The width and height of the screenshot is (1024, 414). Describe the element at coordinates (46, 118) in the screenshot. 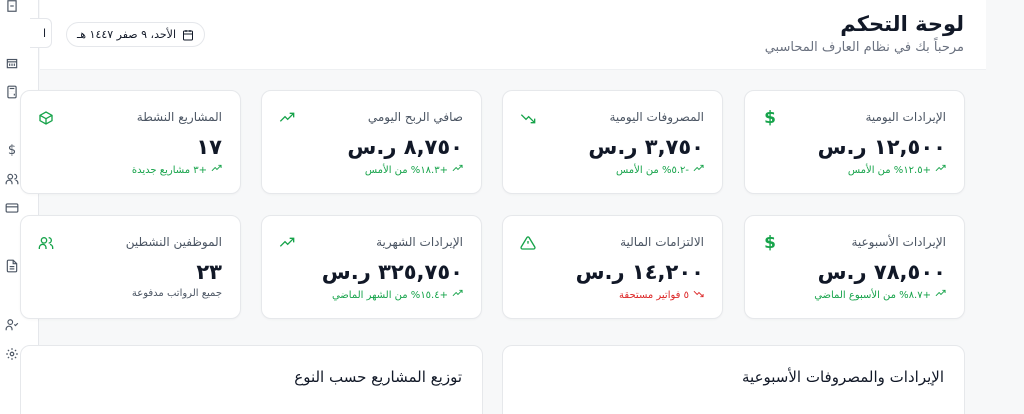

I see `package-icon` at that location.